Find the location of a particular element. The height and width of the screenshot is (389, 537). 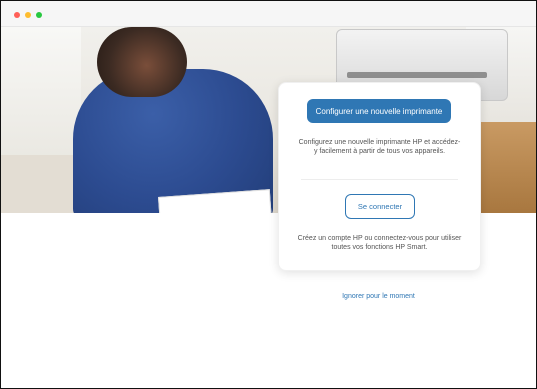

card-divider is located at coordinates (379, 179).